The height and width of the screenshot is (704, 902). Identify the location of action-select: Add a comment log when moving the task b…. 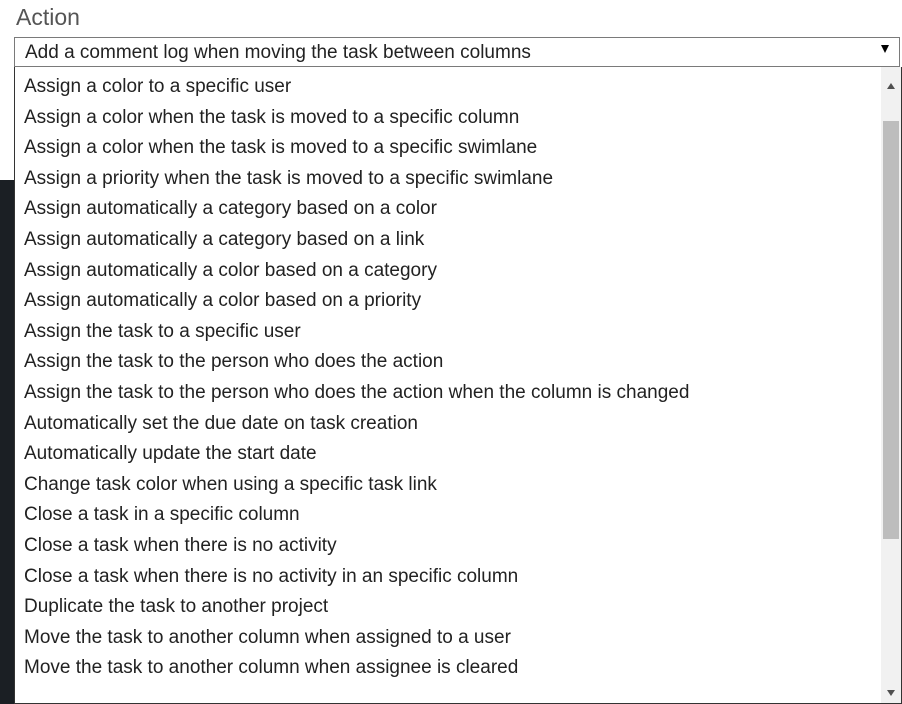
(457, 52).